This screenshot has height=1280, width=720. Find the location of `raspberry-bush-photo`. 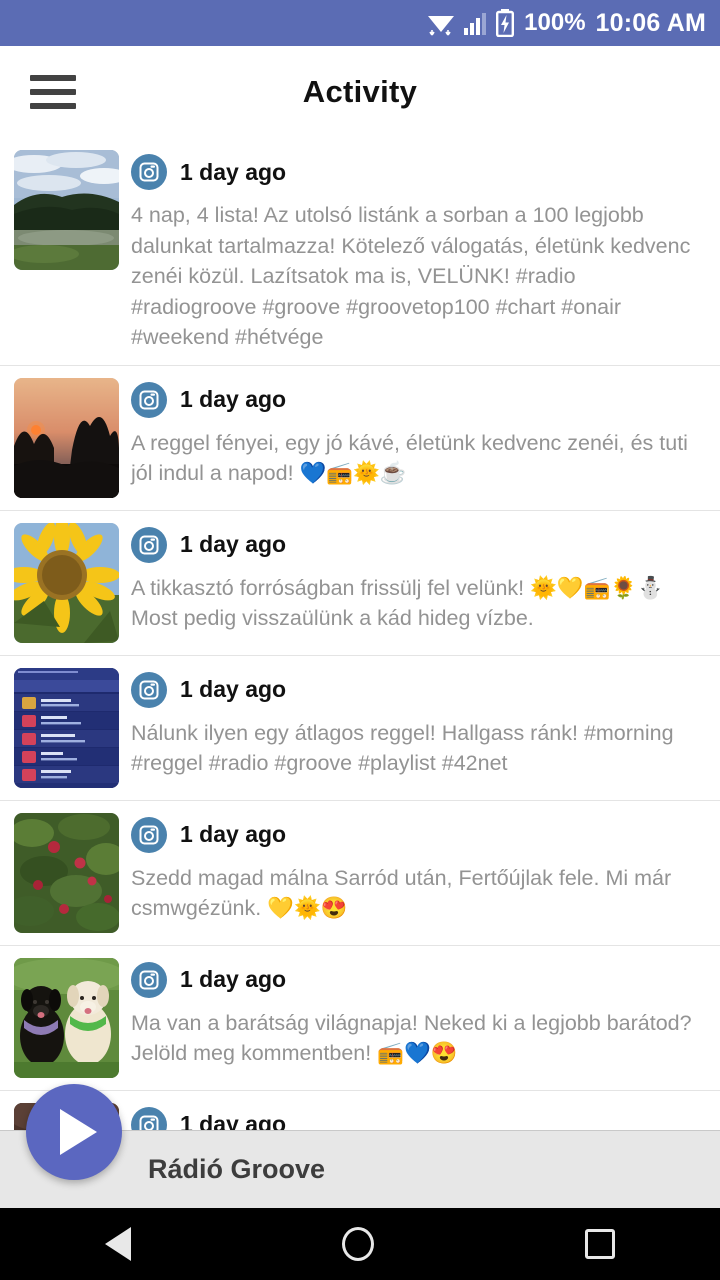

raspberry-bush-photo is located at coordinates (66, 872).